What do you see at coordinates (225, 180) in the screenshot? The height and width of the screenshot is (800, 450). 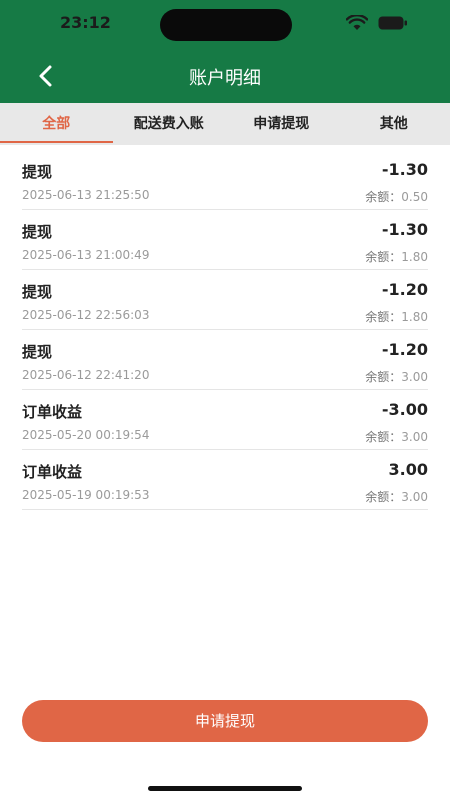 I see `list-item: 提现 -1.30 2025-06-13 21:25:50 余额：0.50` at bounding box center [225, 180].